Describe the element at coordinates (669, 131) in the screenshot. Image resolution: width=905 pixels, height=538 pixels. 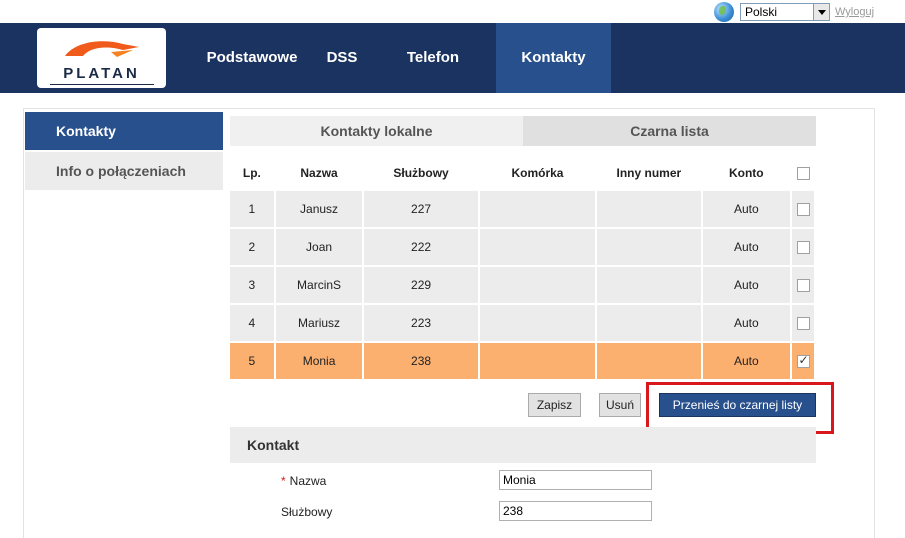
I see `tab-czarna-lista: Czarna lista` at that location.